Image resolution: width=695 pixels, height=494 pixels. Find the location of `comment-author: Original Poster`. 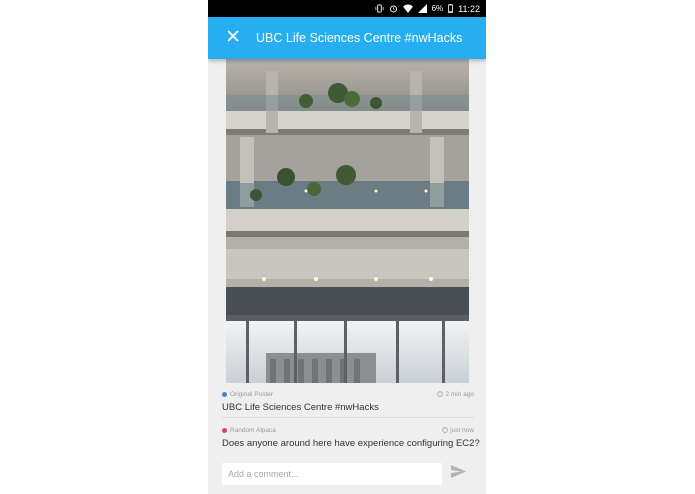

comment-author: Original Poster is located at coordinates (251, 394).